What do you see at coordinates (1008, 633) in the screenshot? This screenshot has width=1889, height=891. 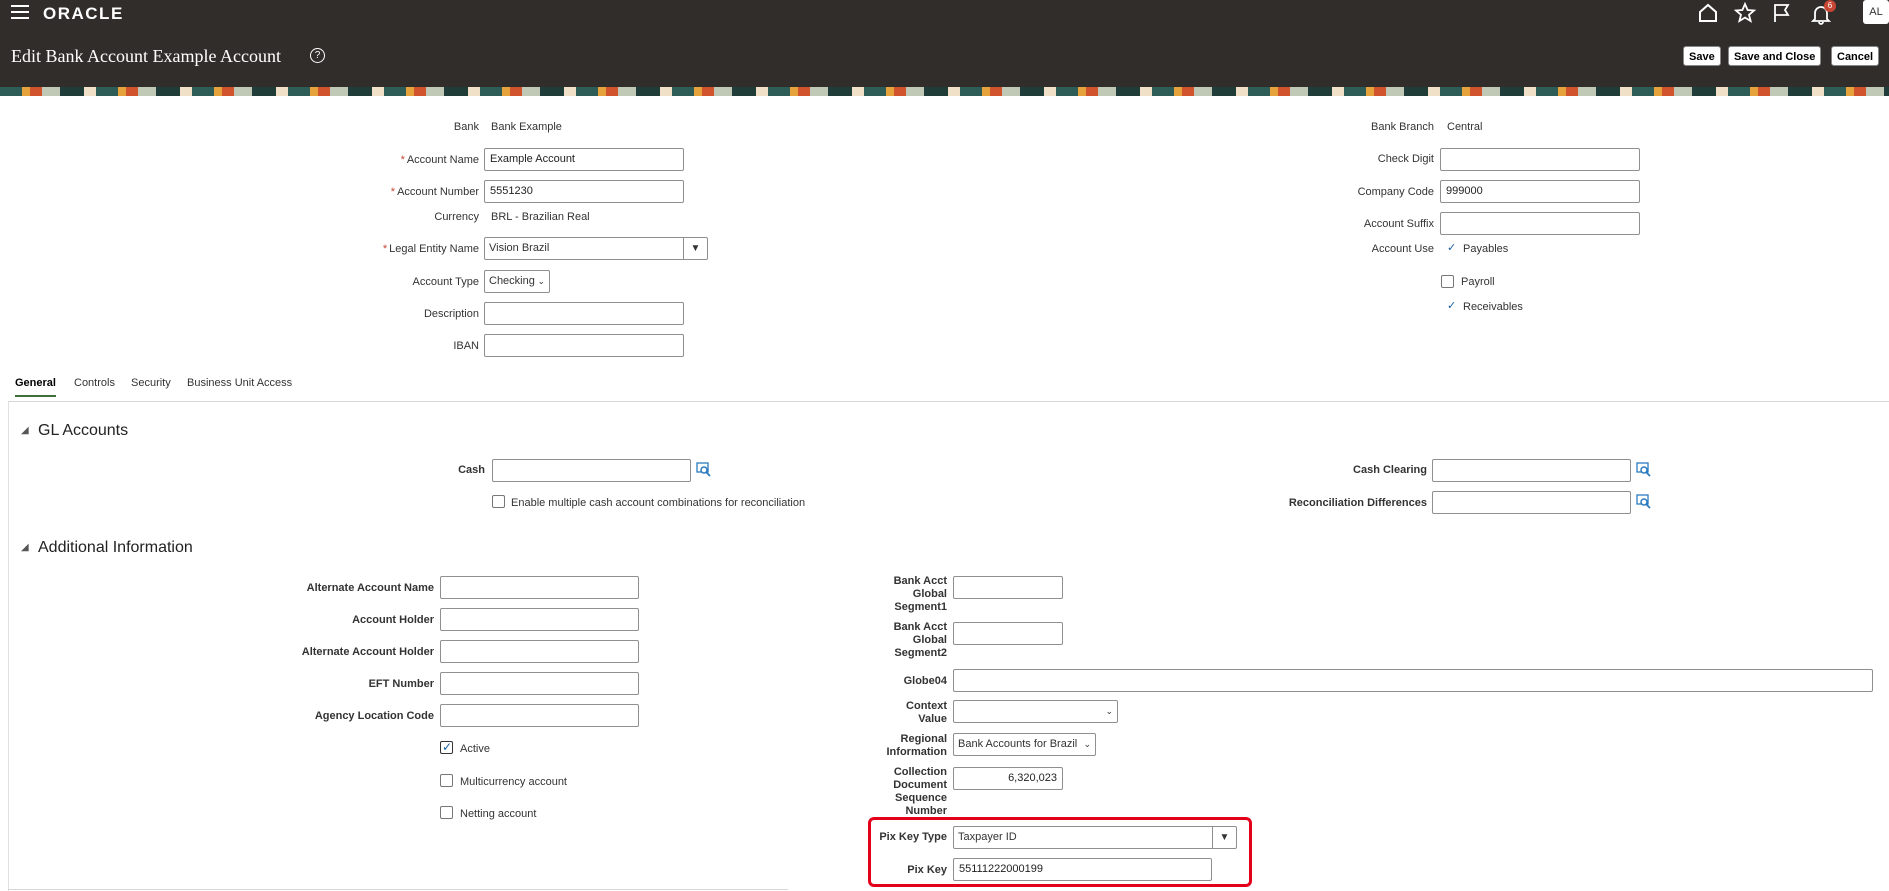 I see `bank-acct-global-segment2-input` at bounding box center [1008, 633].